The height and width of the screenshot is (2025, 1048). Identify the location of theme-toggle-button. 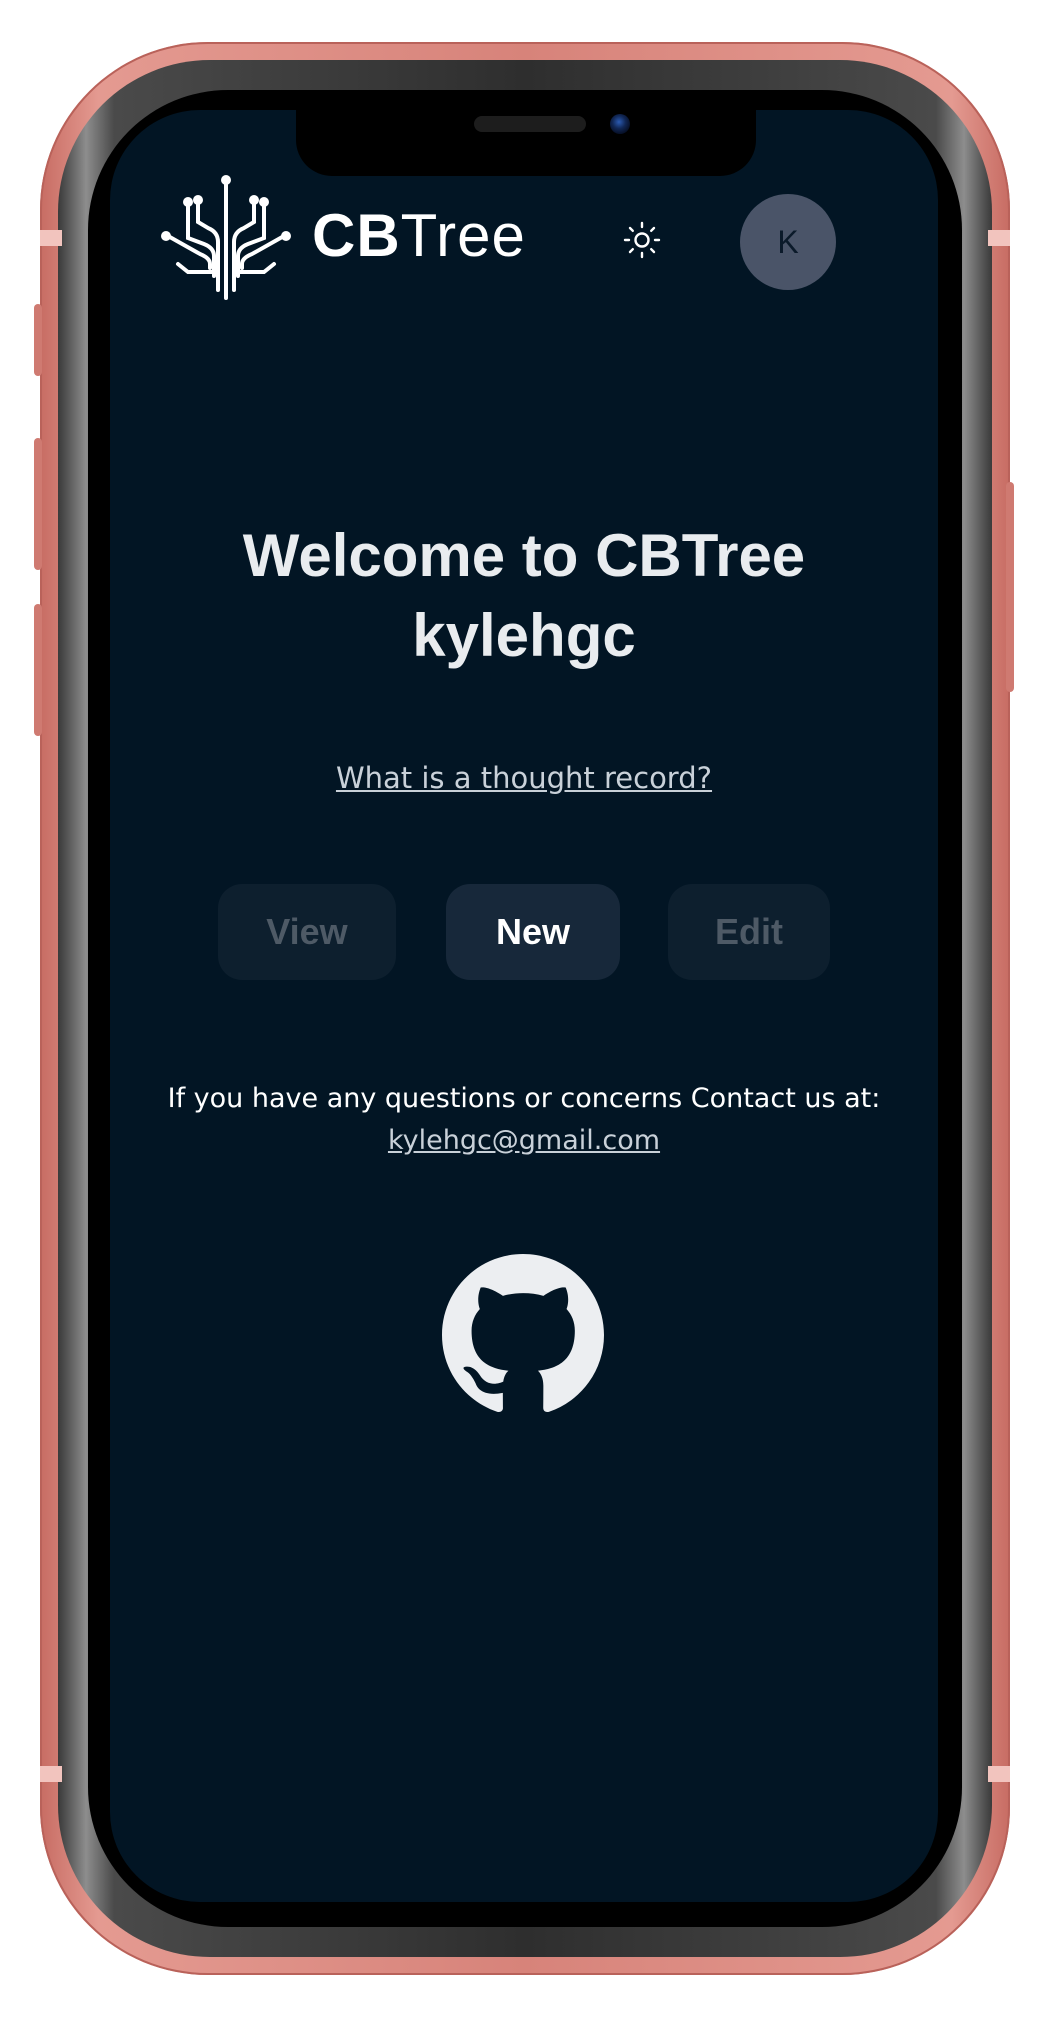
(642, 240).